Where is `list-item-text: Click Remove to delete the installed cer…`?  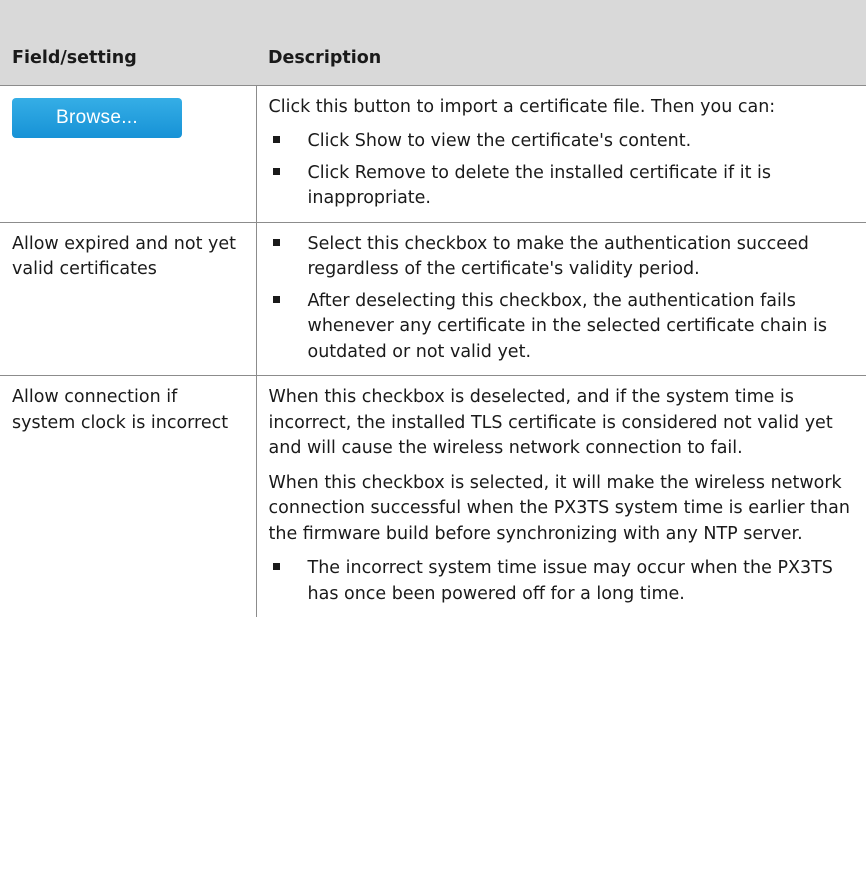 list-item-text: Click Remove to delete the installed cer… is located at coordinates (539, 185).